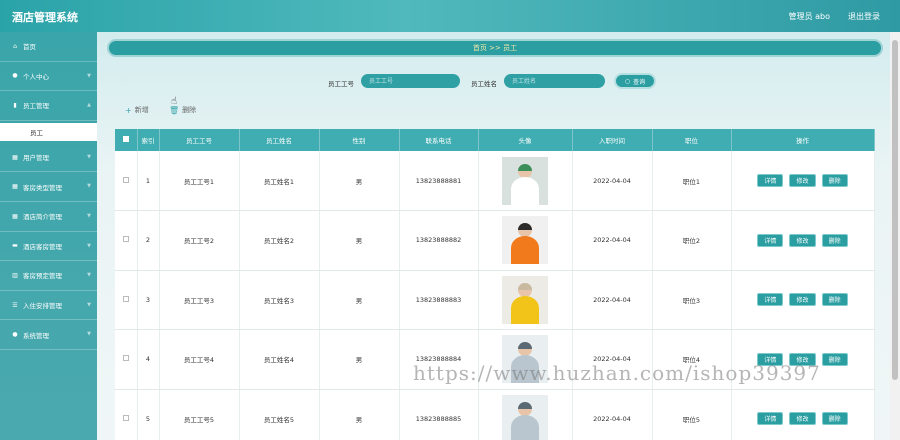  Describe the element at coordinates (341, 84) in the screenshot. I see `search-label-no: 员工工号` at that location.